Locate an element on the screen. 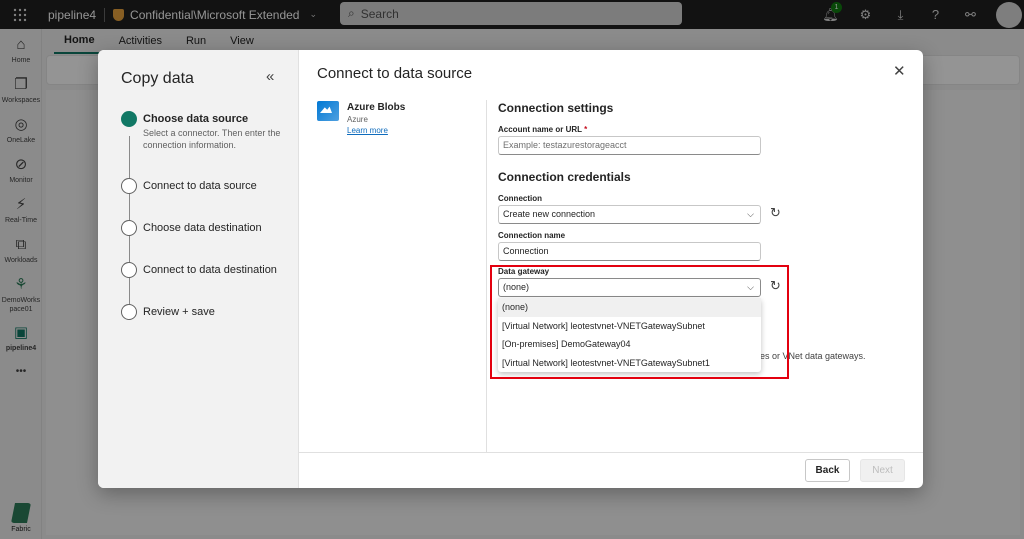 This screenshot has height=539, width=1024. step-label: Review + save is located at coordinates (179, 312).